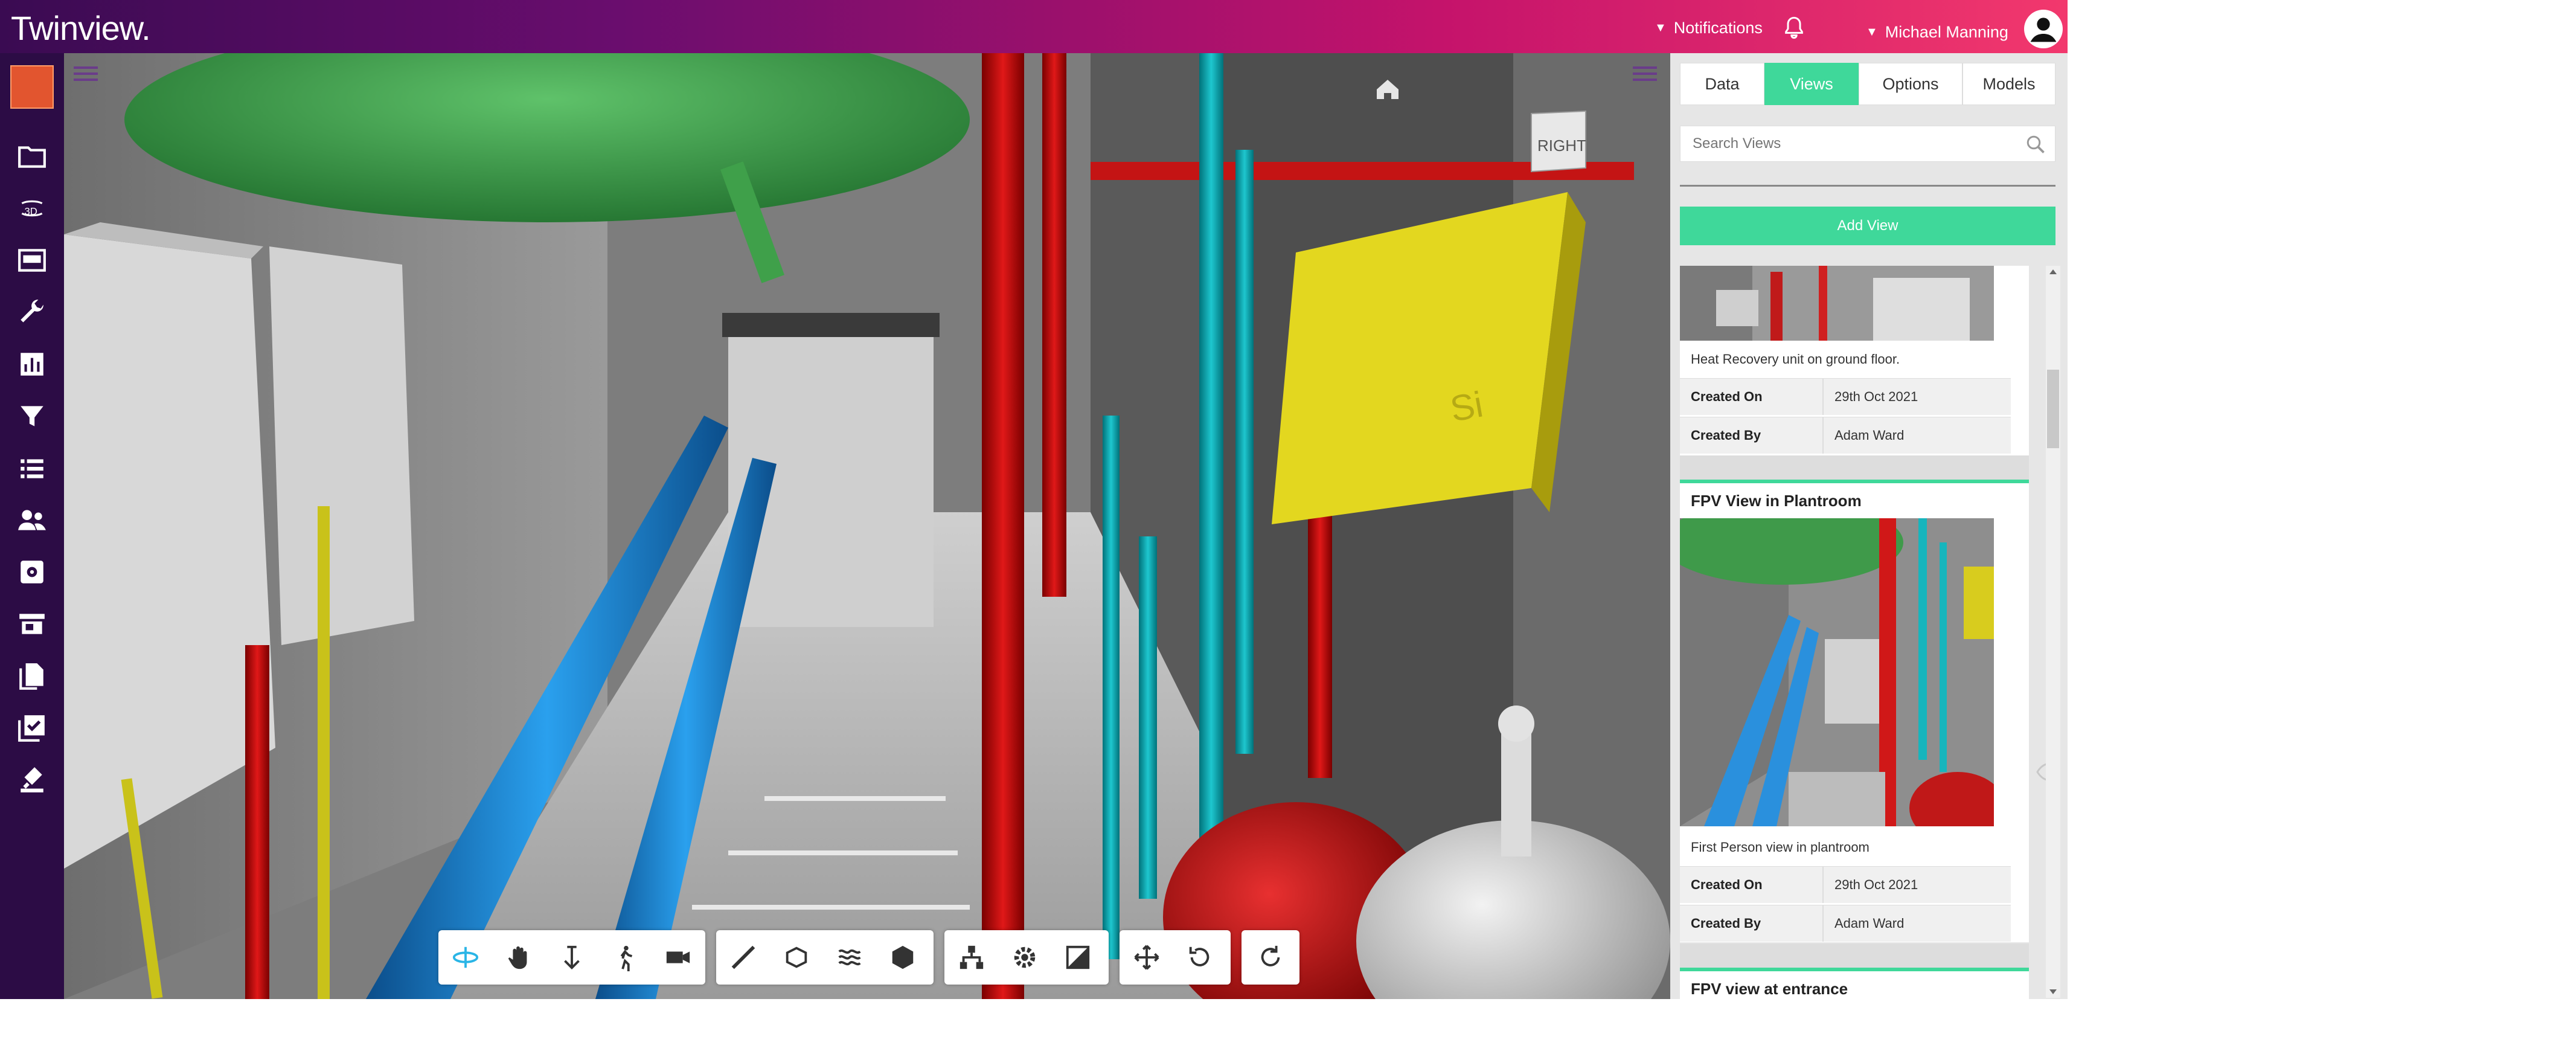  What do you see at coordinates (32, 468) in the screenshot?
I see `list-icon` at bounding box center [32, 468].